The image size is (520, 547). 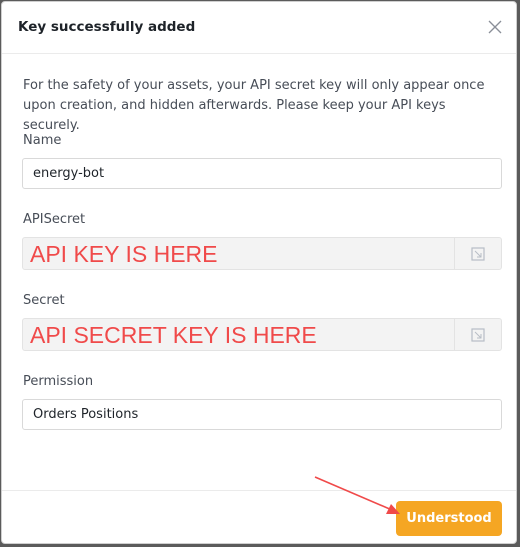 I want to click on name-field, so click(x=262, y=173).